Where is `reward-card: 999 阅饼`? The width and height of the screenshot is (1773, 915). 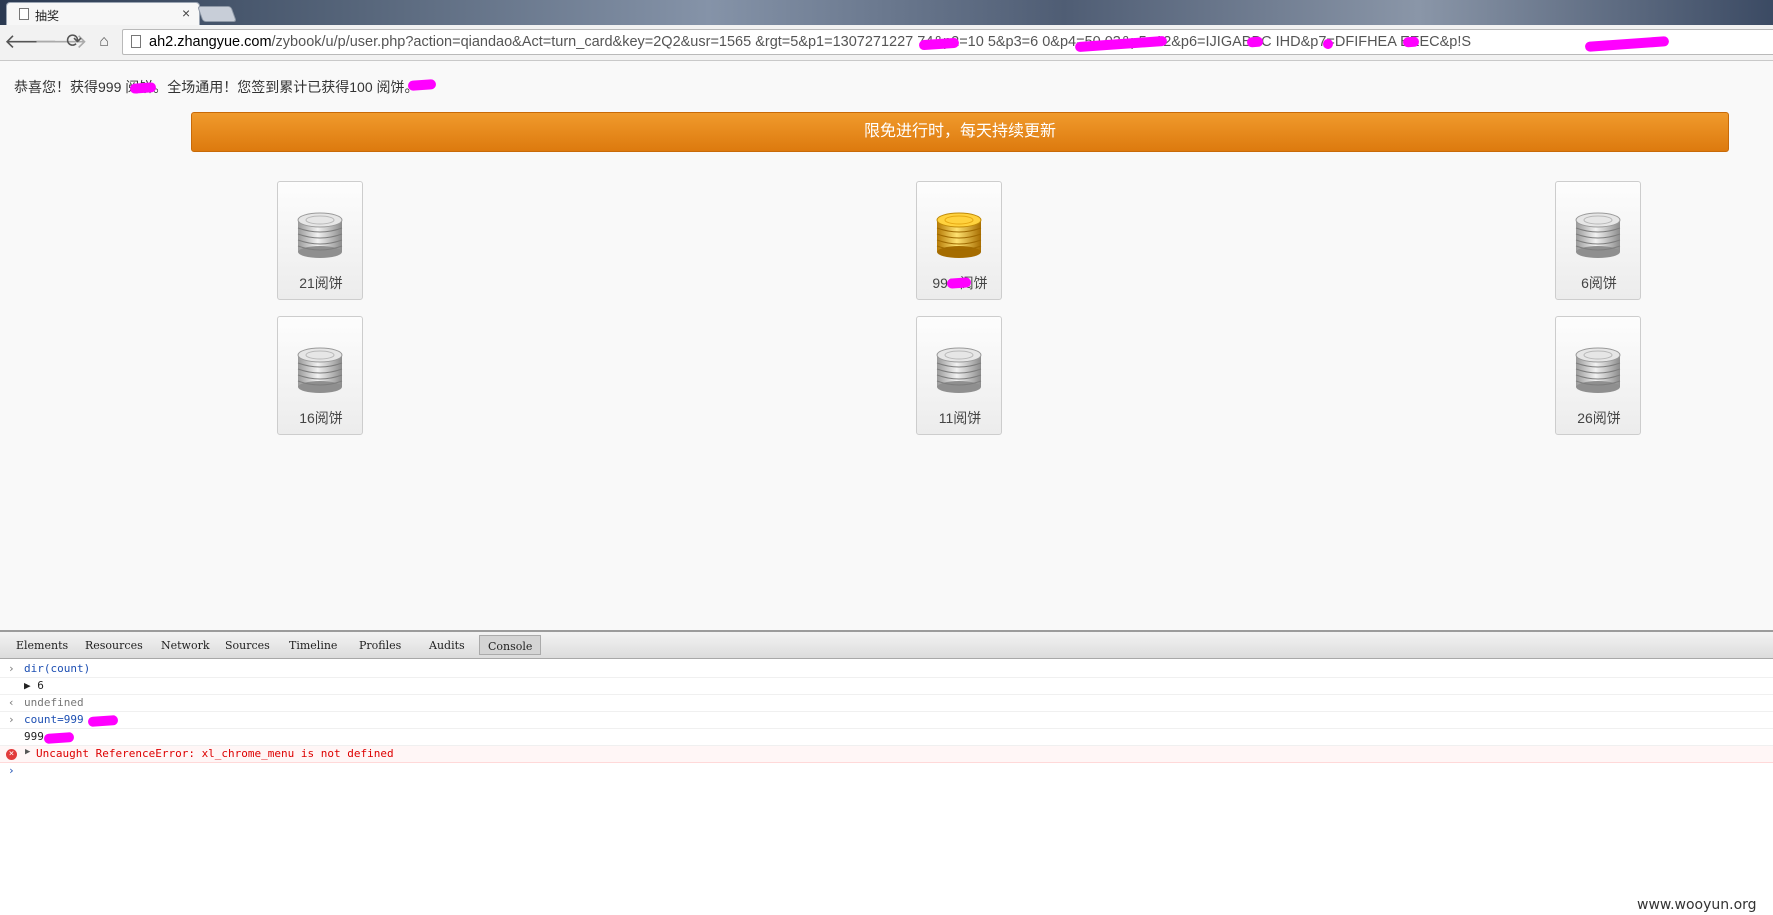 reward-card: 999 阅饼 is located at coordinates (959, 240).